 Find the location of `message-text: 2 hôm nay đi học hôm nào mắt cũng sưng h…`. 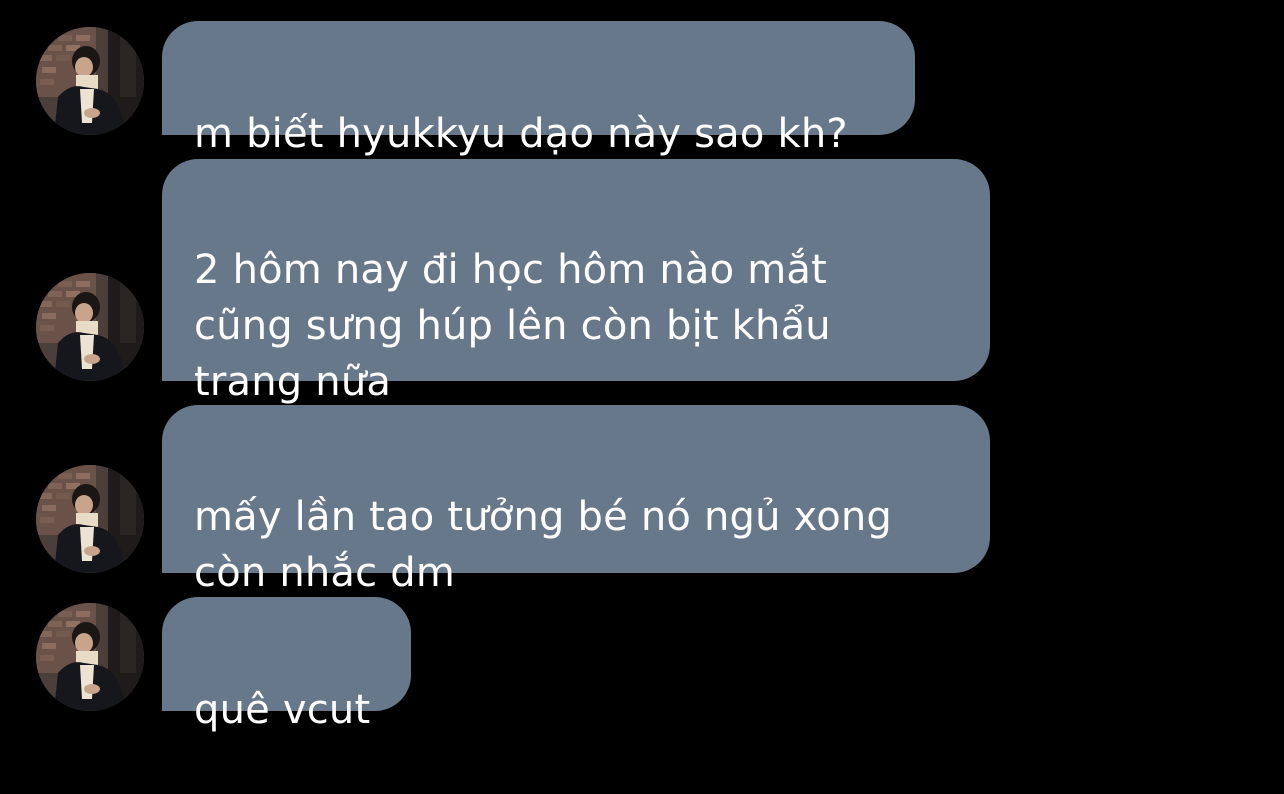

message-text: 2 hôm nay đi học hôm nào mắt cũng sưng h… is located at coordinates (512, 326).